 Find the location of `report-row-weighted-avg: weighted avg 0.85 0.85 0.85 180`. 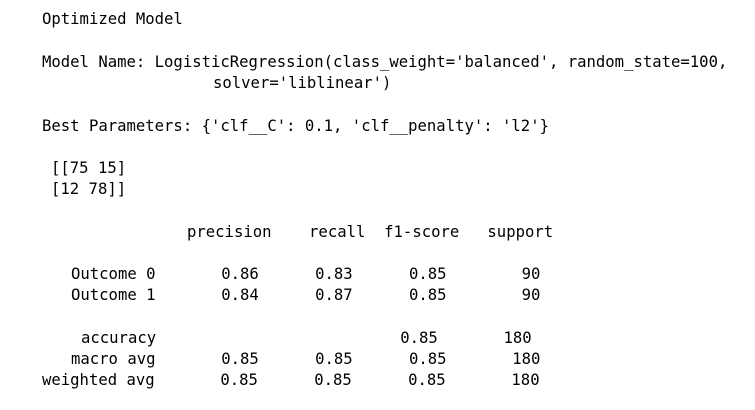

report-row-weighted-avg: weighted avg 0.85 0.85 0.85 180 is located at coordinates (291, 380).